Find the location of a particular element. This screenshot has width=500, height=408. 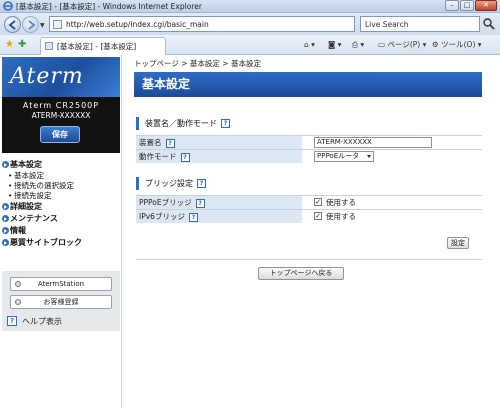

tab-basic-settings: [基本設定] - [基本設定] is located at coordinates (103, 46).